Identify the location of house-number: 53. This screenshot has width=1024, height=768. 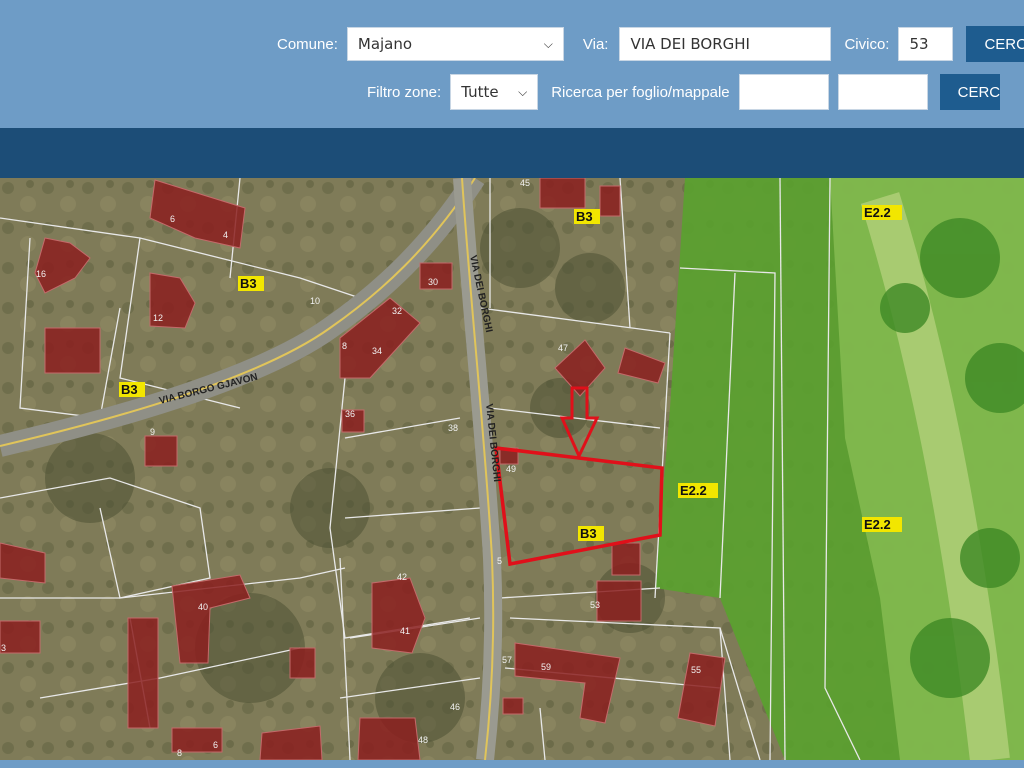
(595, 605).